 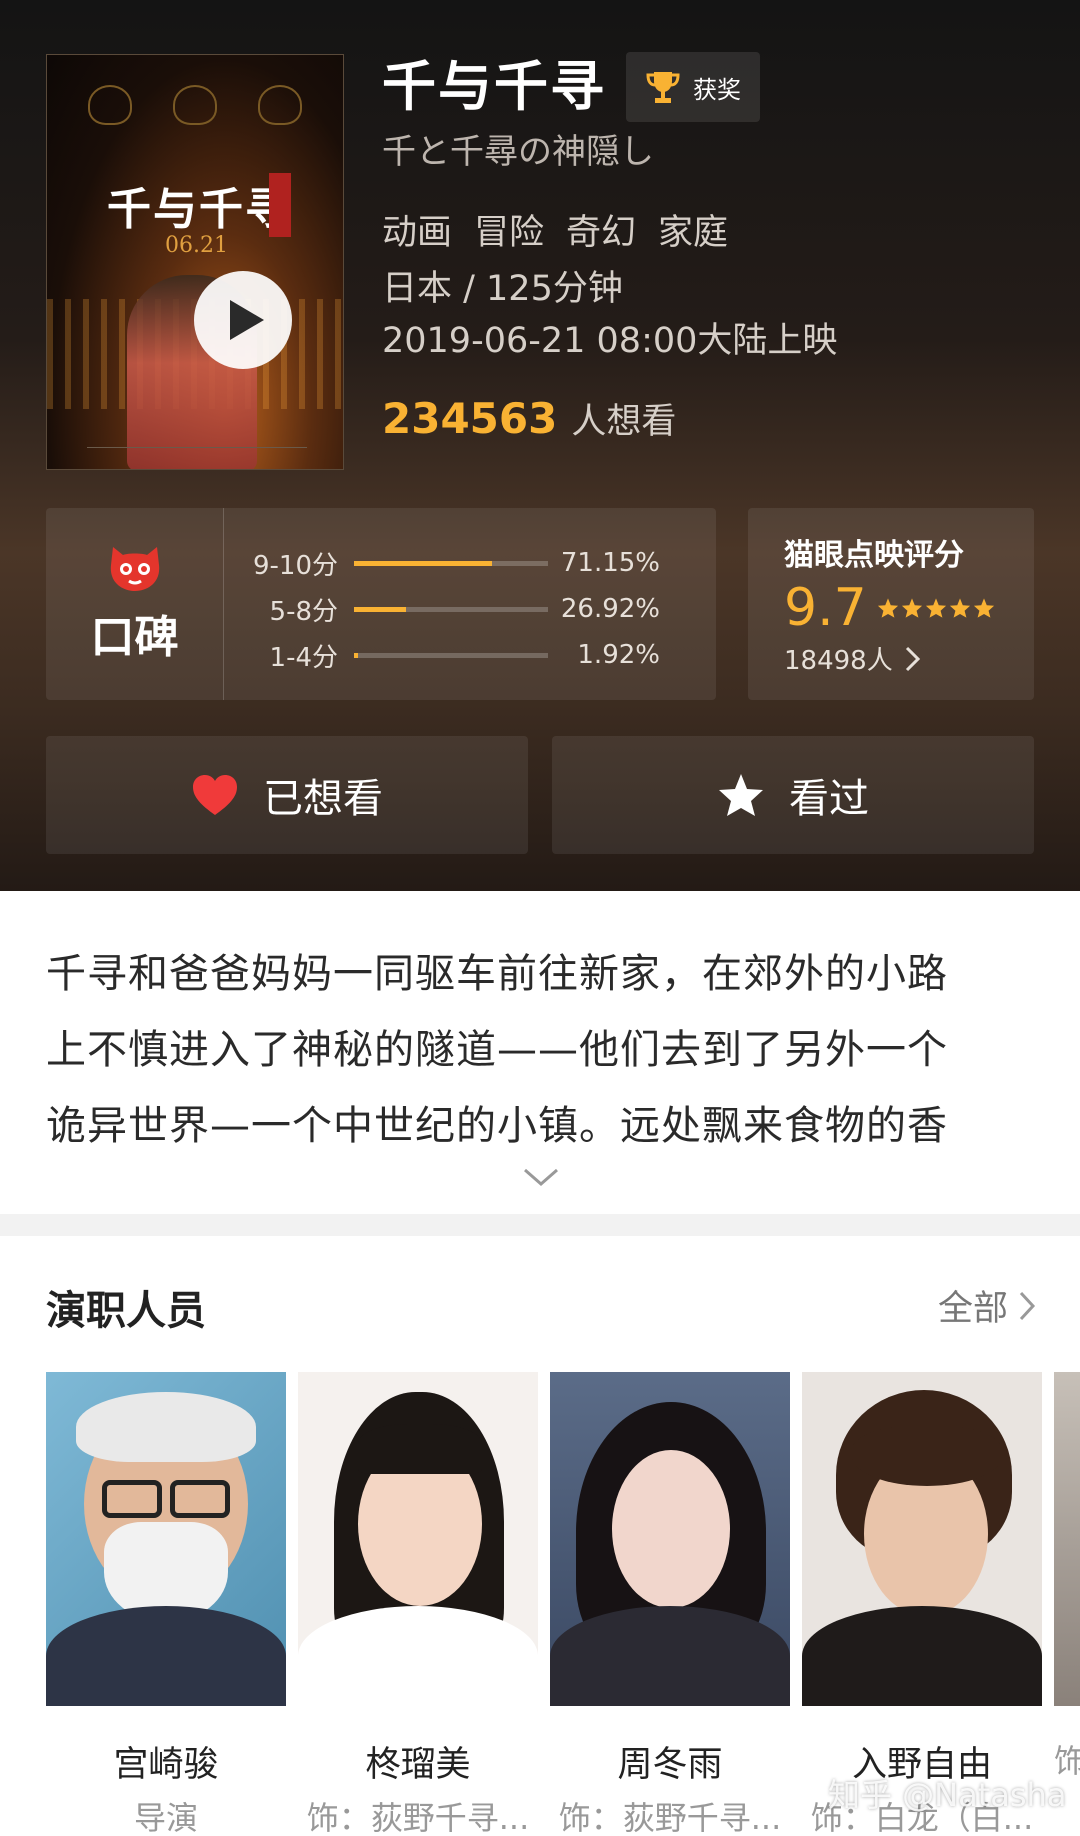 What do you see at coordinates (166, 1765) in the screenshot?
I see `cast-name: 宫崎骏` at bounding box center [166, 1765].